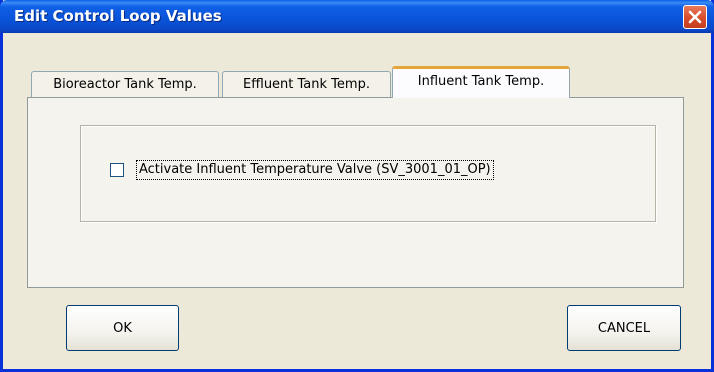 The image size is (714, 372). I want to click on cancel-button: CANCEL, so click(624, 328).